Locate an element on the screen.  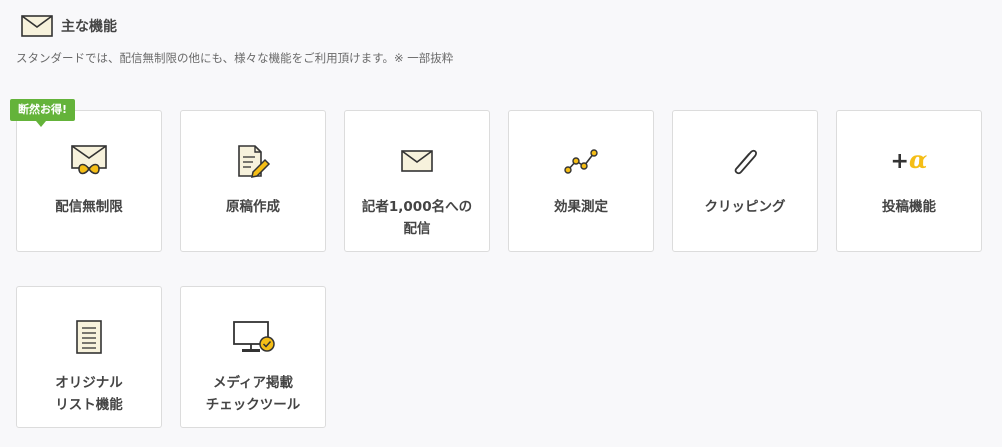
list-document-icon is located at coordinates (89, 337).